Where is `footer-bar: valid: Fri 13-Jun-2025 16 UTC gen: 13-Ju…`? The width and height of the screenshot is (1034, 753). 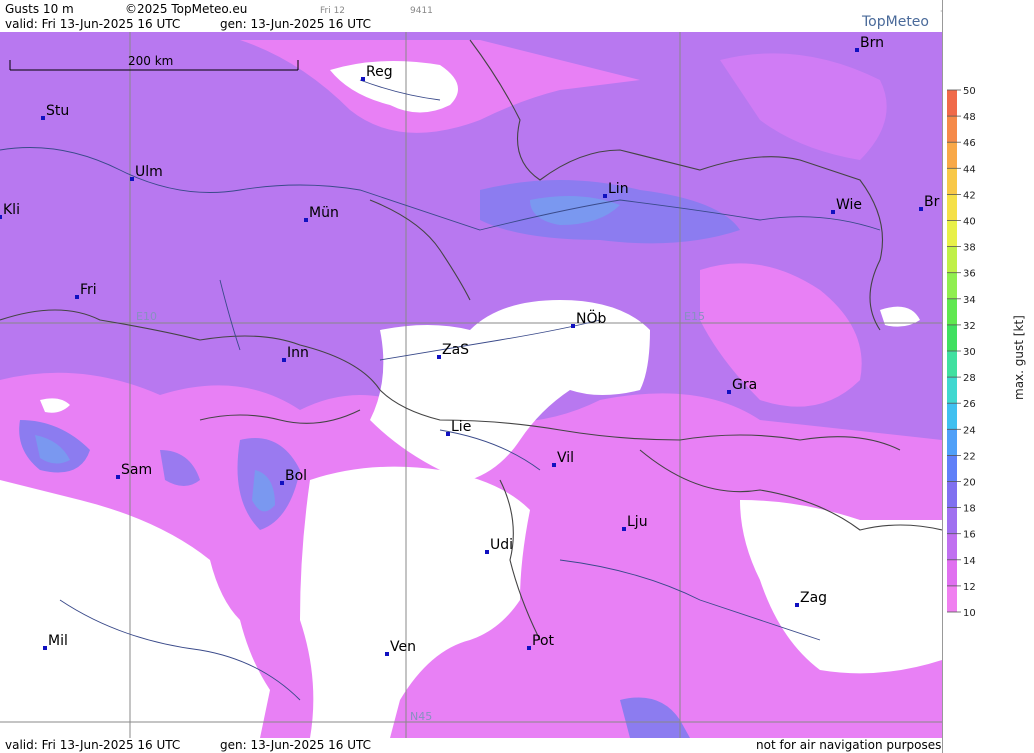
footer-bar: valid: Fri 13-Jun-2025 16 UTC gen: 13-Ju… is located at coordinates (471, 745).